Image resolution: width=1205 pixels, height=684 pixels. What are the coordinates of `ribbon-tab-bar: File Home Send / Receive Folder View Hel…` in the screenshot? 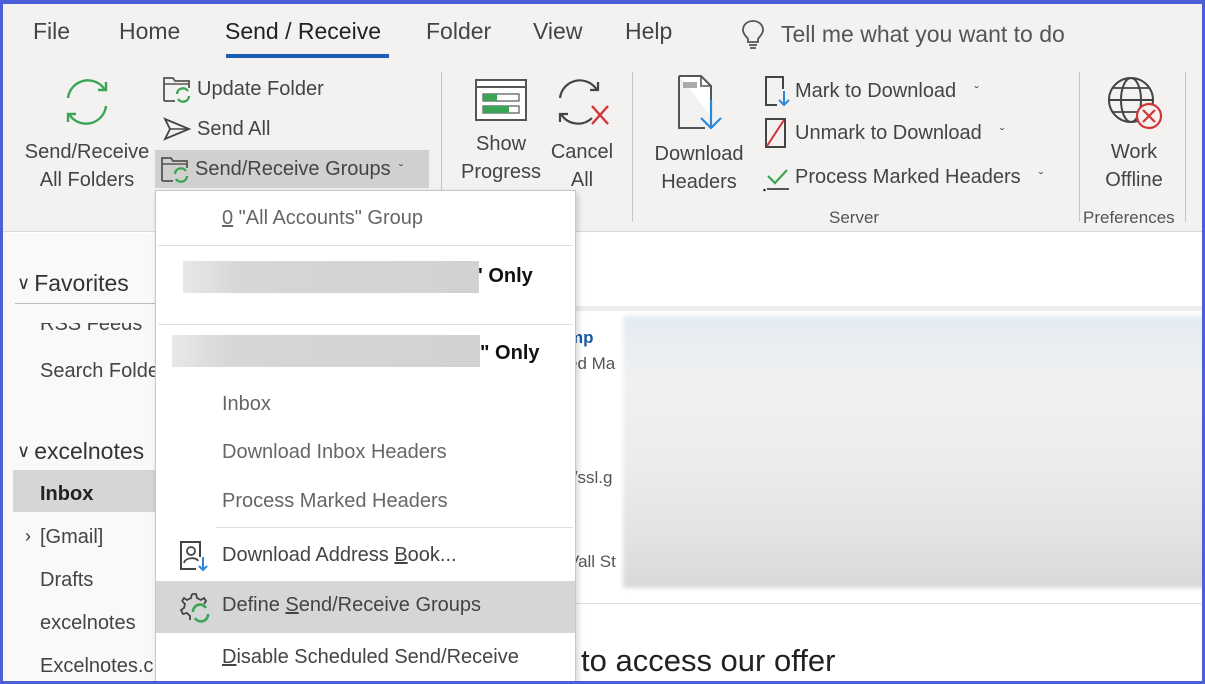 It's located at (602, 33).